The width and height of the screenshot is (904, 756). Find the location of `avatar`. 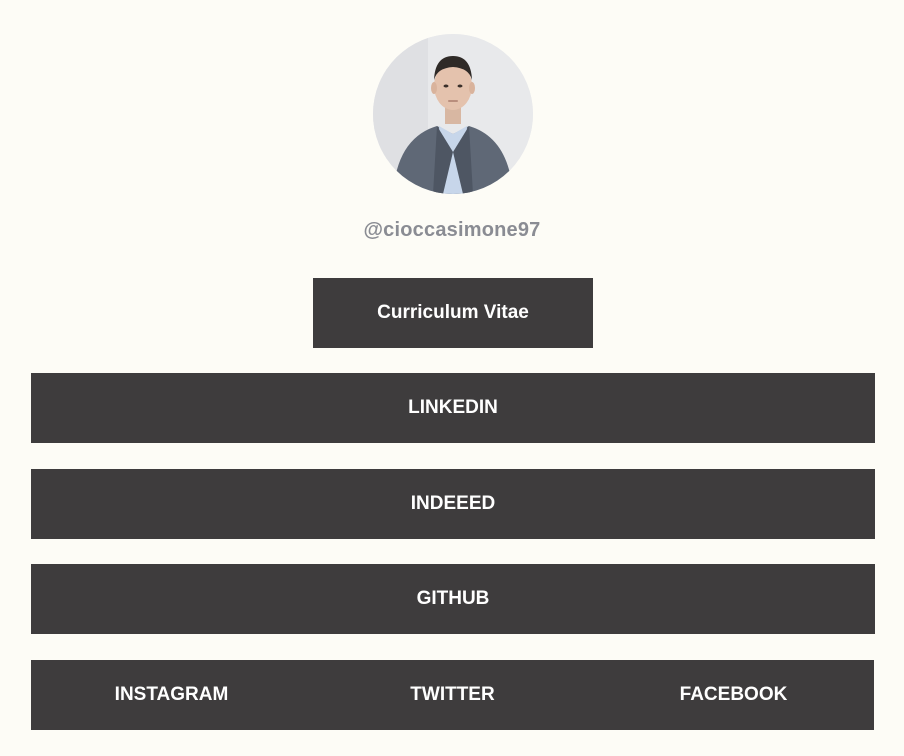

avatar is located at coordinates (453, 114).